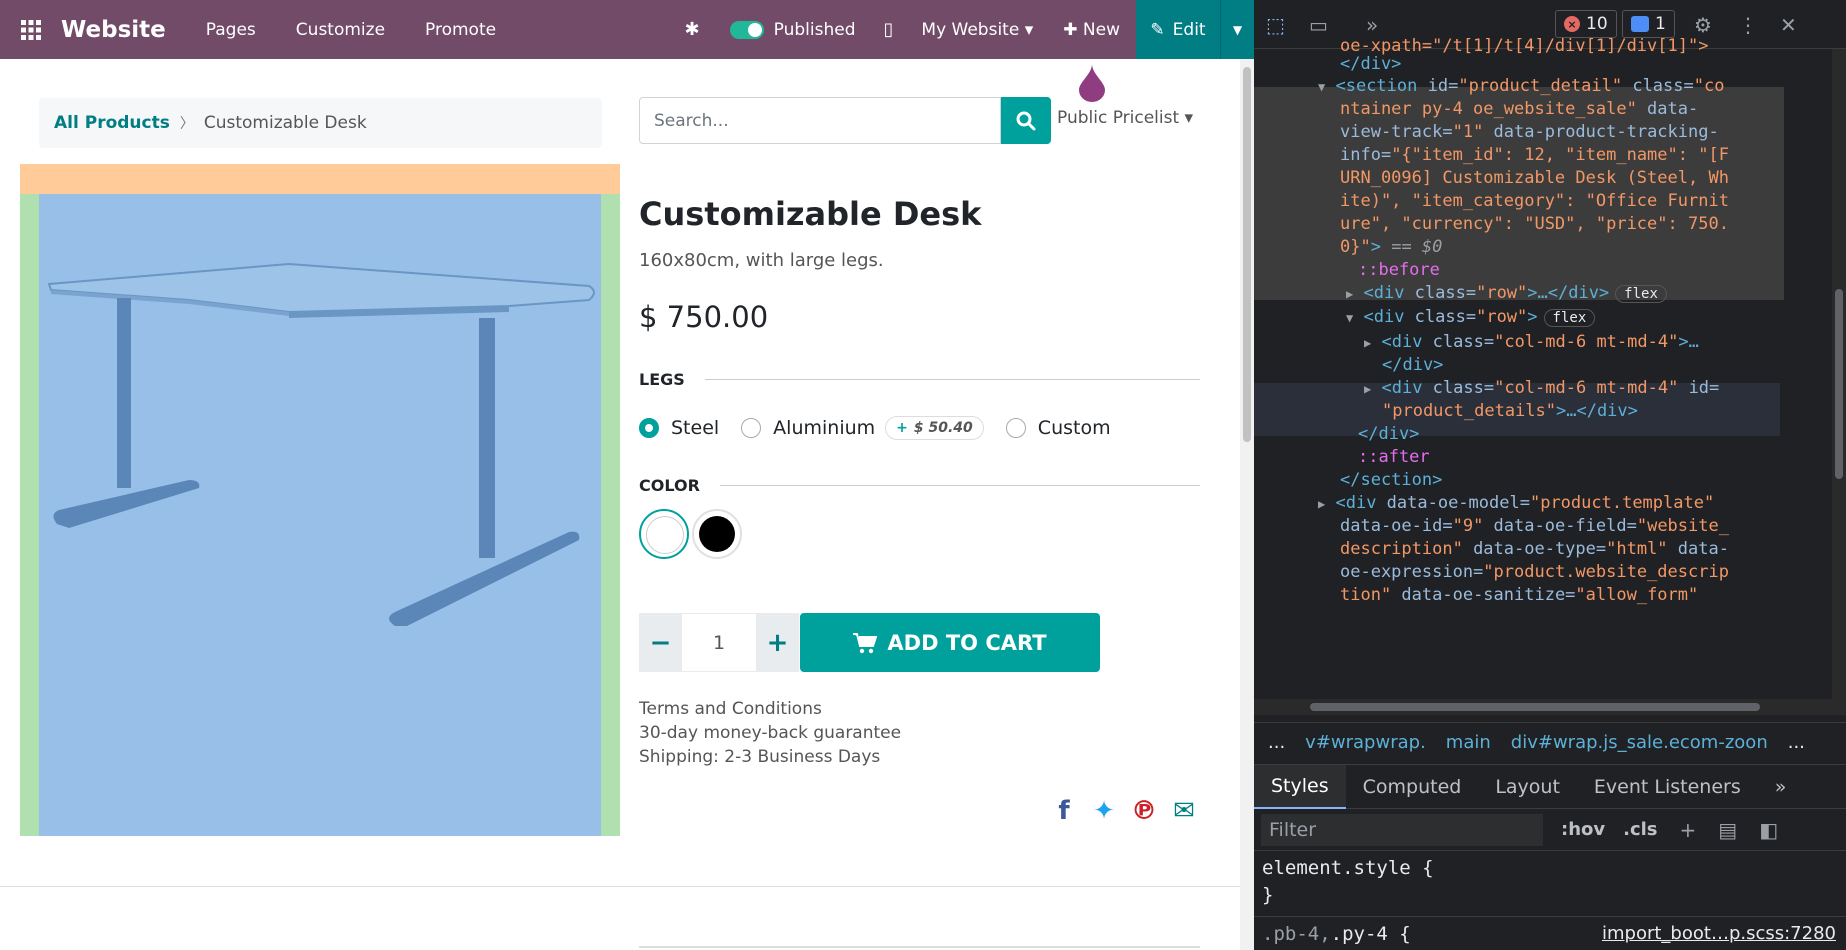  I want to click on tab-layout: Layout, so click(1527, 787).